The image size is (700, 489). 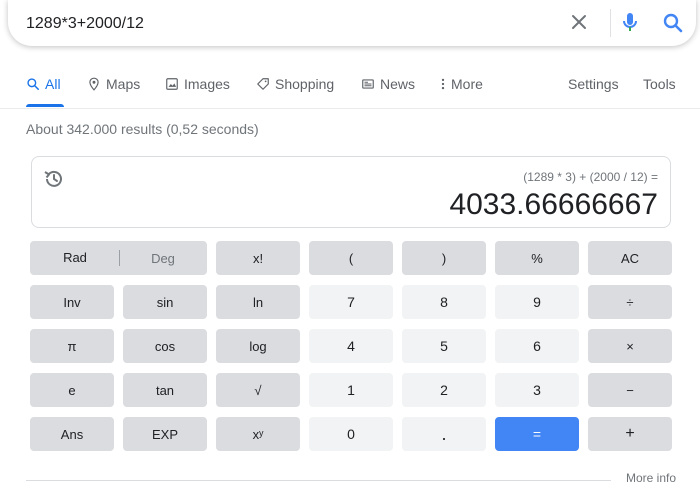 What do you see at coordinates (590, 177) in the screenshot?
I see `calculator-expression: (1289 * 3) + (2000 / 12) =` at bounding box center [590, 177].